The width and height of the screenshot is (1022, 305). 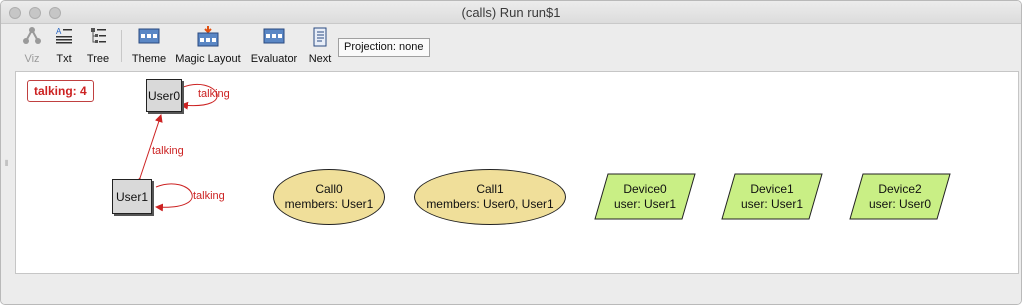 I want to click on device1-node: Device1 user: User1, so click(x=772, y=196).